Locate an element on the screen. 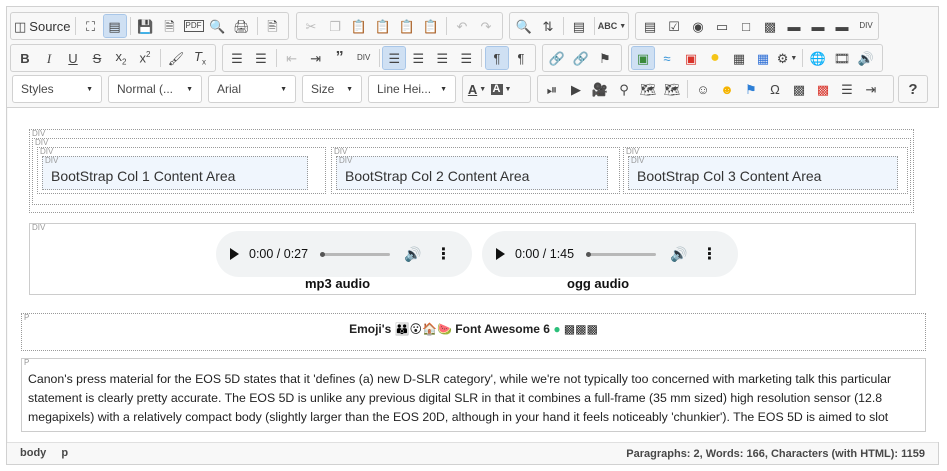  align-right-button: ☰ is located at coordinates (442, 58).